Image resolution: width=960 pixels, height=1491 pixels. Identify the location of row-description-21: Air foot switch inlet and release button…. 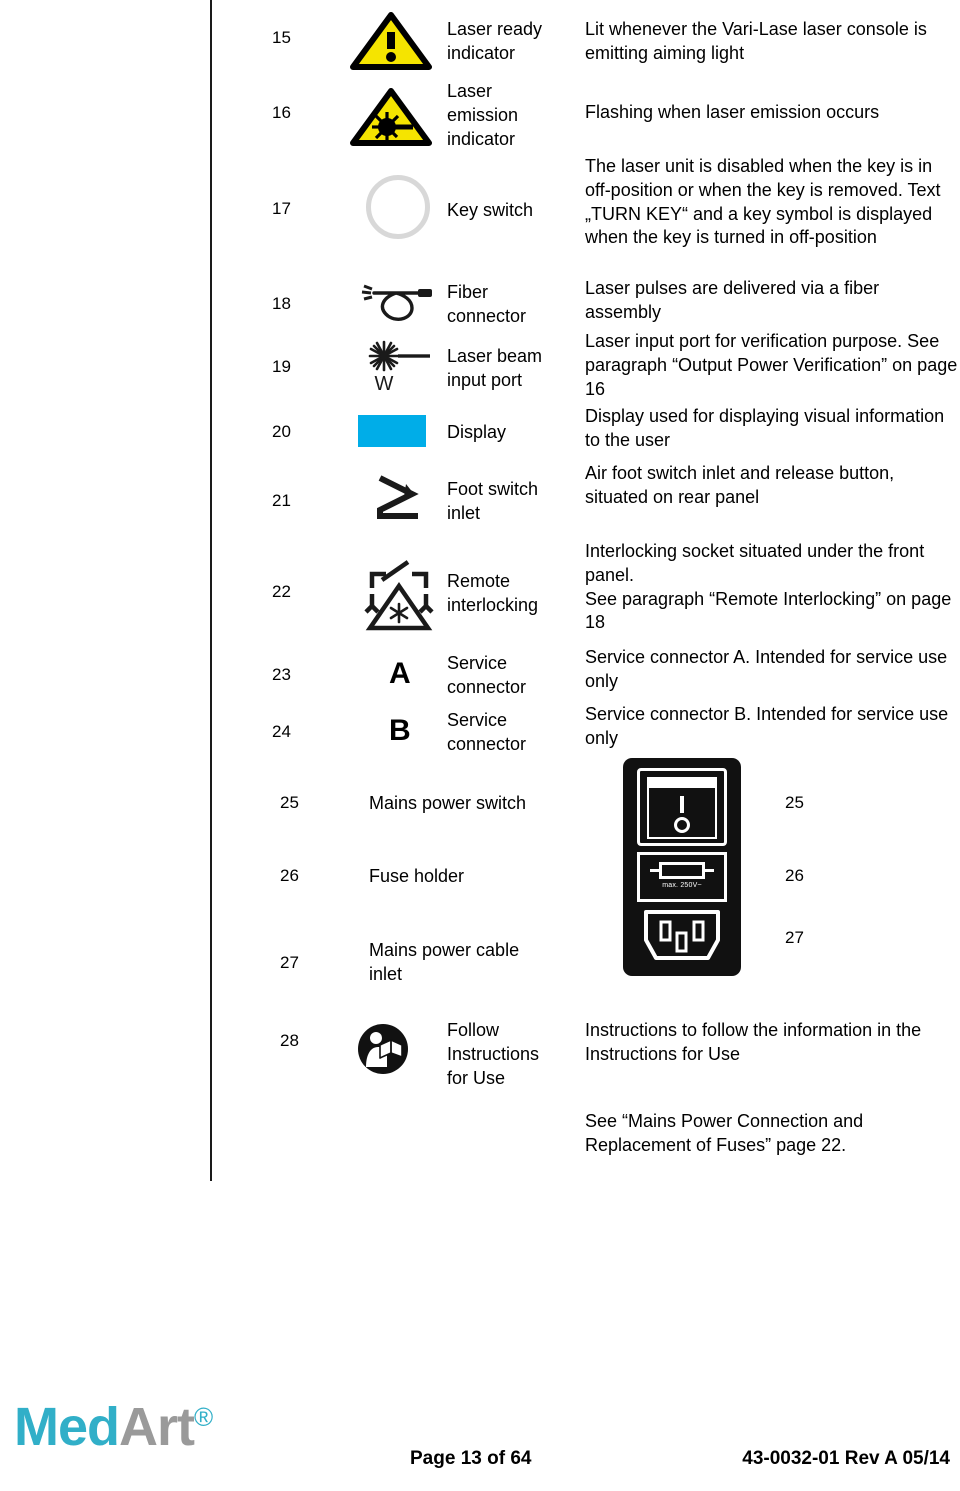
(740, 485).